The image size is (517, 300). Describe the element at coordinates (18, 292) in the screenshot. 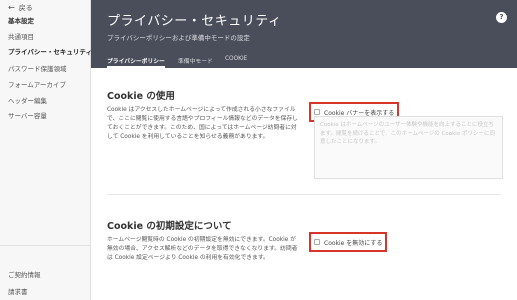

I see `sidebar-item-invoice: 請求書` at that location.